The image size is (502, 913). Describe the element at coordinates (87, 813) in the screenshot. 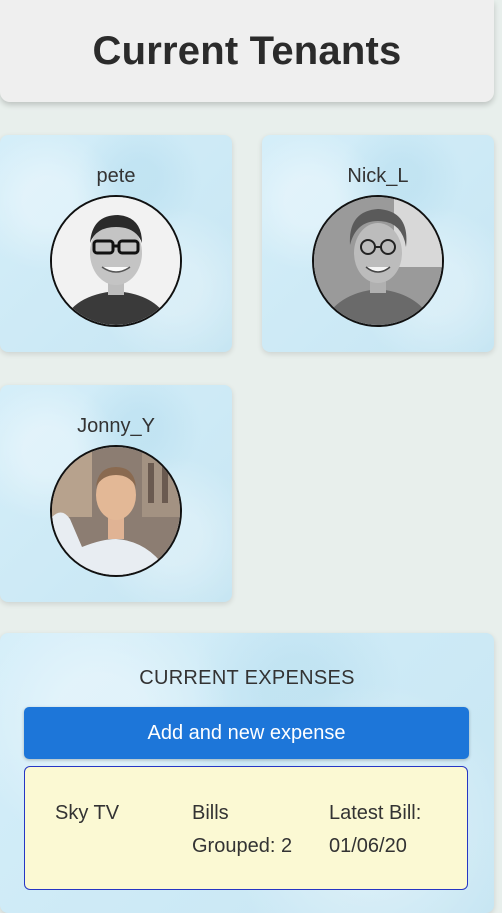

I see `expense-name: Sky TV` at that location.